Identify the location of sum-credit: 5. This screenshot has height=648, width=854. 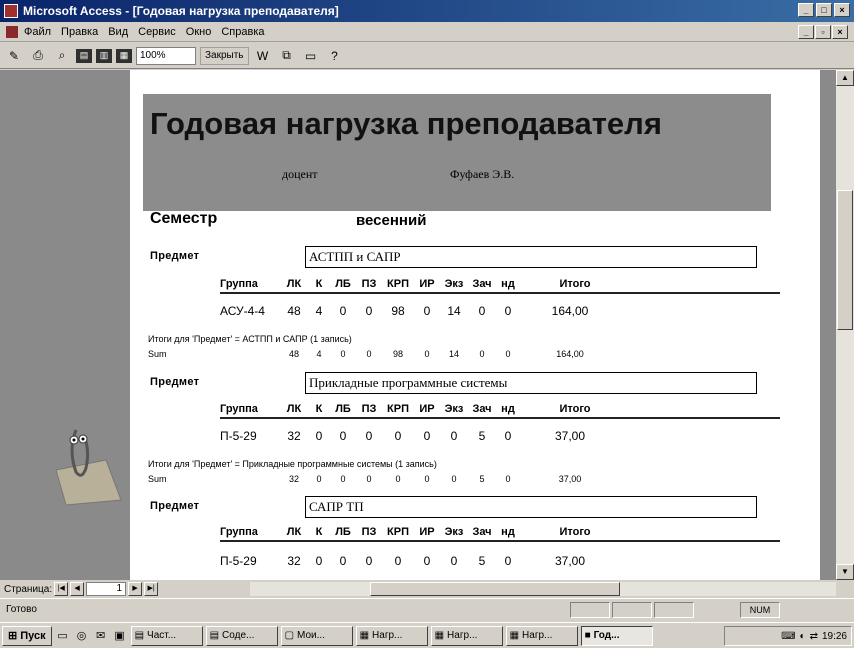
(482, 479).